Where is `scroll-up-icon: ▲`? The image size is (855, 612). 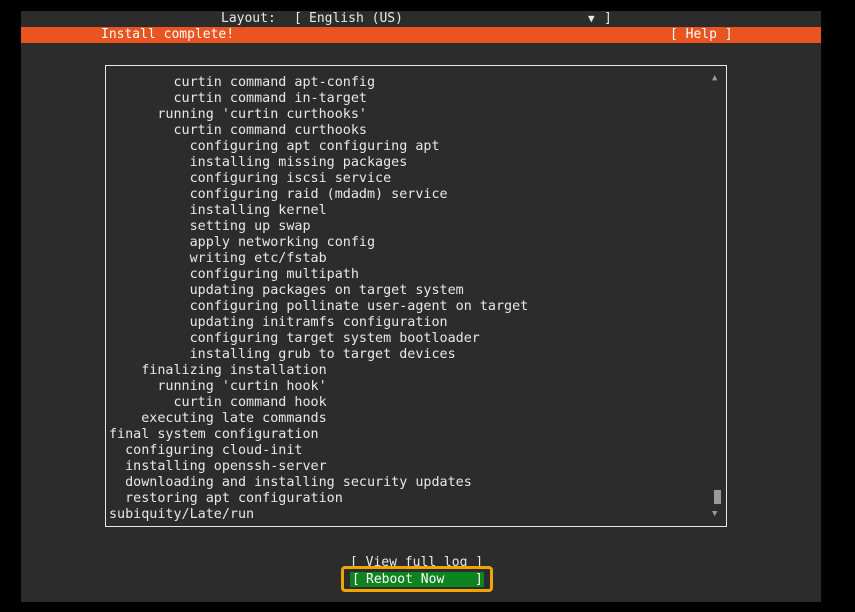
scroll-up-icon: ▲ is located at coordinates (714, 78).